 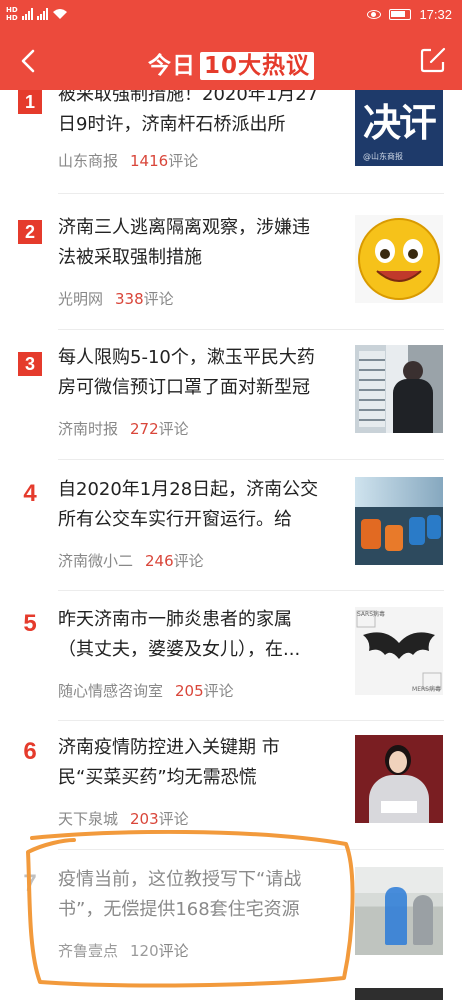 What do you see at coordinates (12, 14) in the screenshot?
I see `hd-icon: HD HD` at bounding box center [12, 14].